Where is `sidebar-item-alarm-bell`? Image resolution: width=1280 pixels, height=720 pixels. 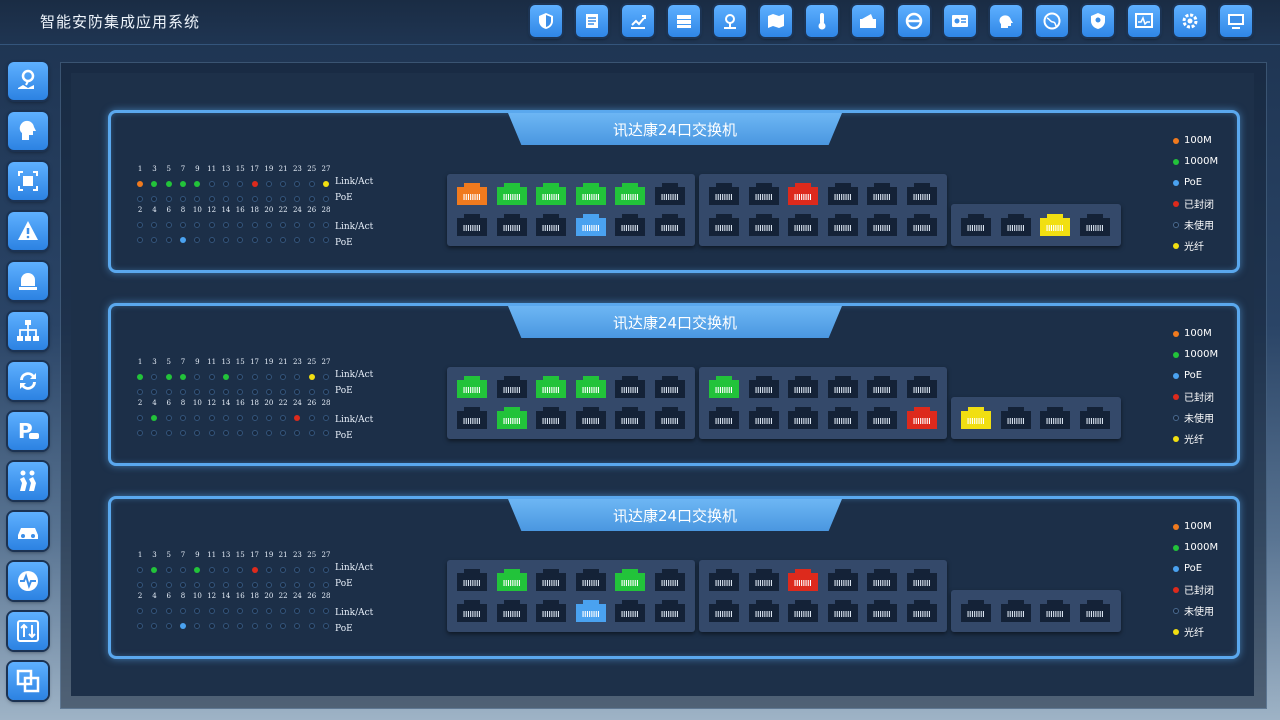
sidebar-item-alarm-bell is located at coordinates (28, 281).